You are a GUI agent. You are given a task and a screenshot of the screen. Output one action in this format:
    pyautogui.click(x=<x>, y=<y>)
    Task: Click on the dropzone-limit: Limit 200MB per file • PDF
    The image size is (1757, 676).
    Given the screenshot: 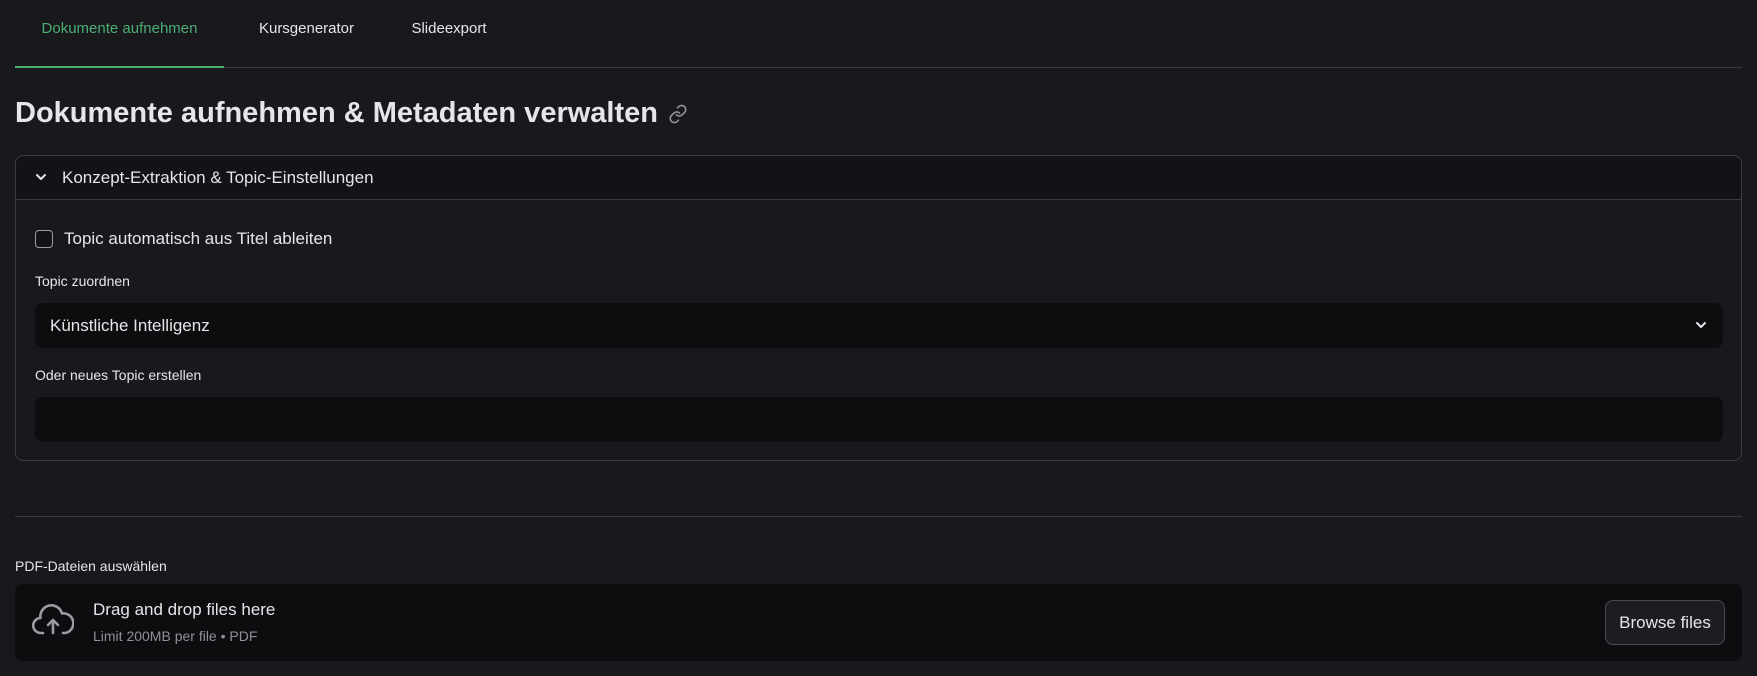 What is the action you would take?
    pyautogui.click(x=175, y=636)
    